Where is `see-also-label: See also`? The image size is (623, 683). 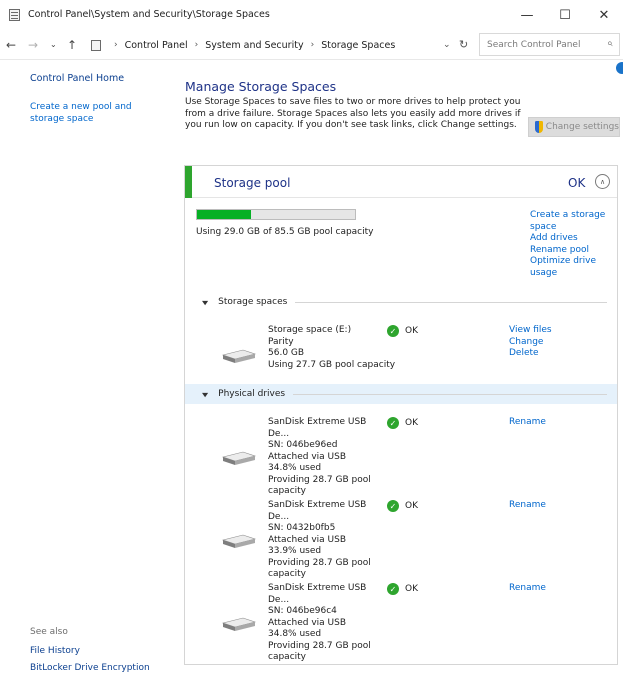 see-also-label: See also is located at coordinates (49, 632).